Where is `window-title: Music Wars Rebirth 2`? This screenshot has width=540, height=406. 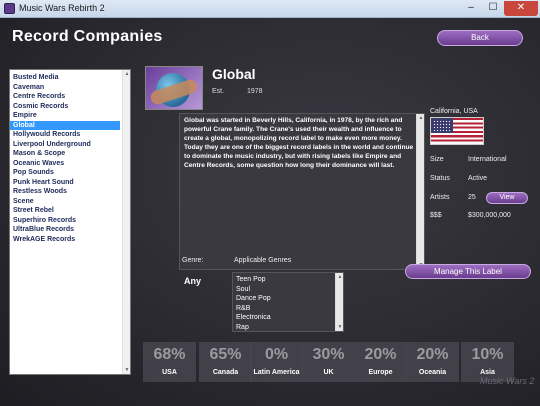 window-title: Music Wars Rebirth 2 is located at coordinates (62, 8).